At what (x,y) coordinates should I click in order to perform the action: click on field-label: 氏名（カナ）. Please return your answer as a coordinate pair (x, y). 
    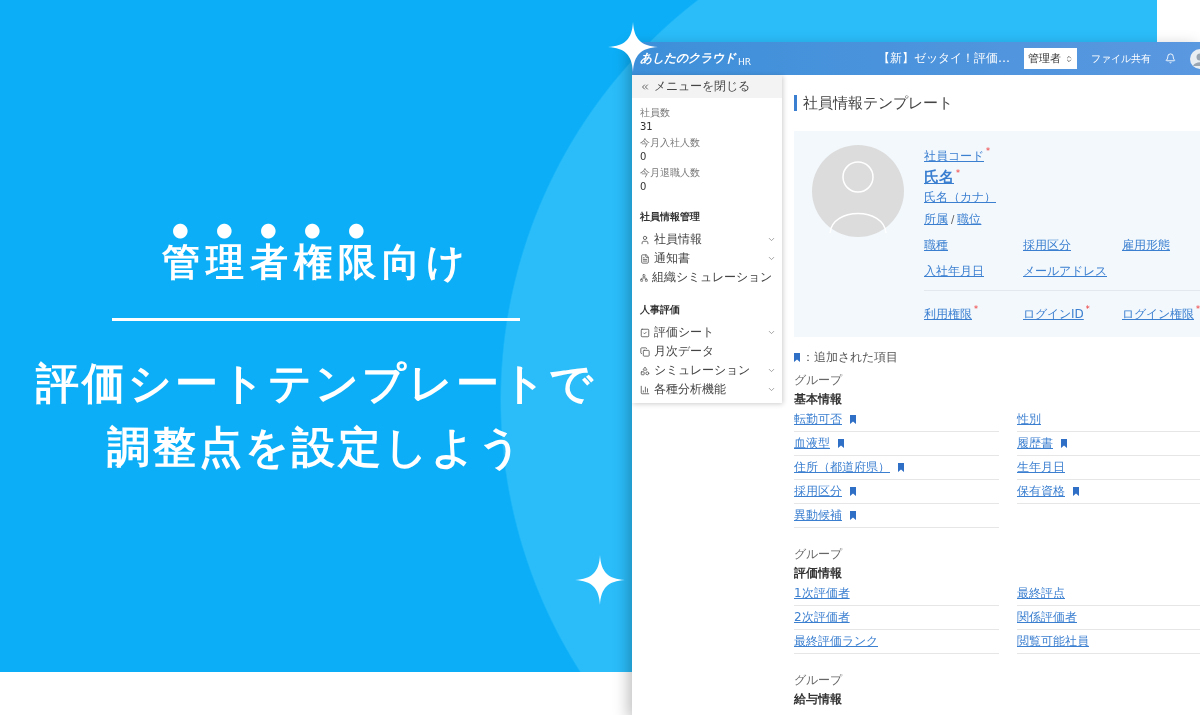
    Looking at the image, I should click on (1062, 197).